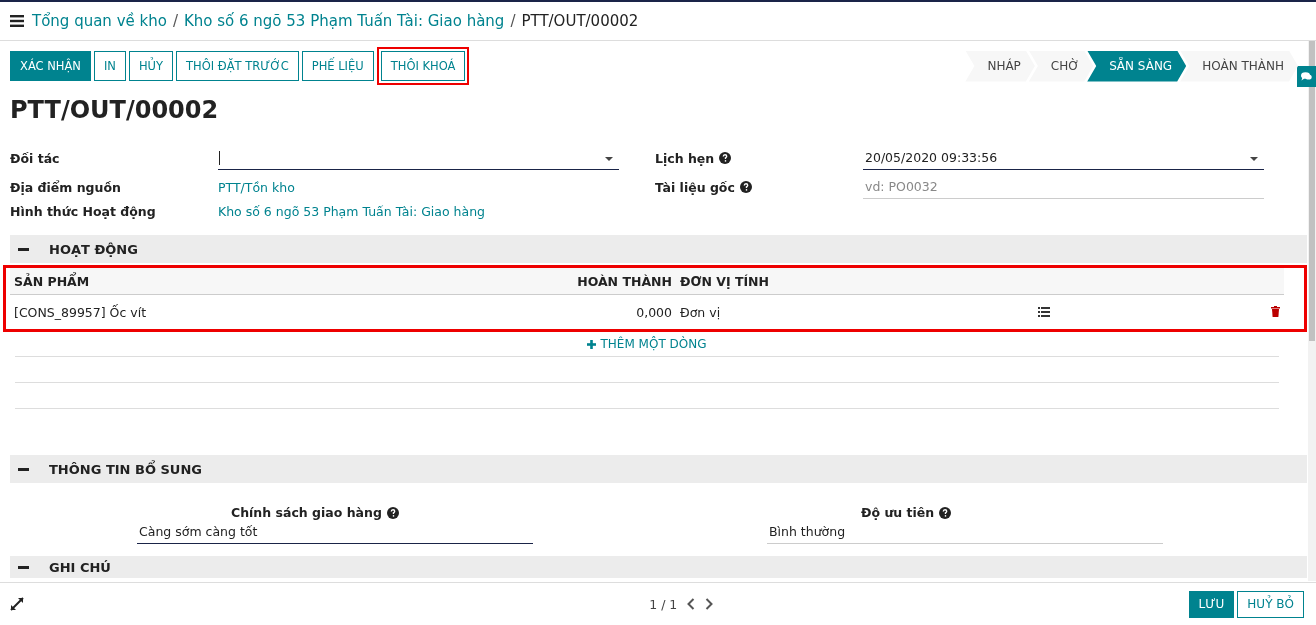 This screenshot has width=1316, height=625. I want to click on footer-button: LƯU, so click(1211, 604).